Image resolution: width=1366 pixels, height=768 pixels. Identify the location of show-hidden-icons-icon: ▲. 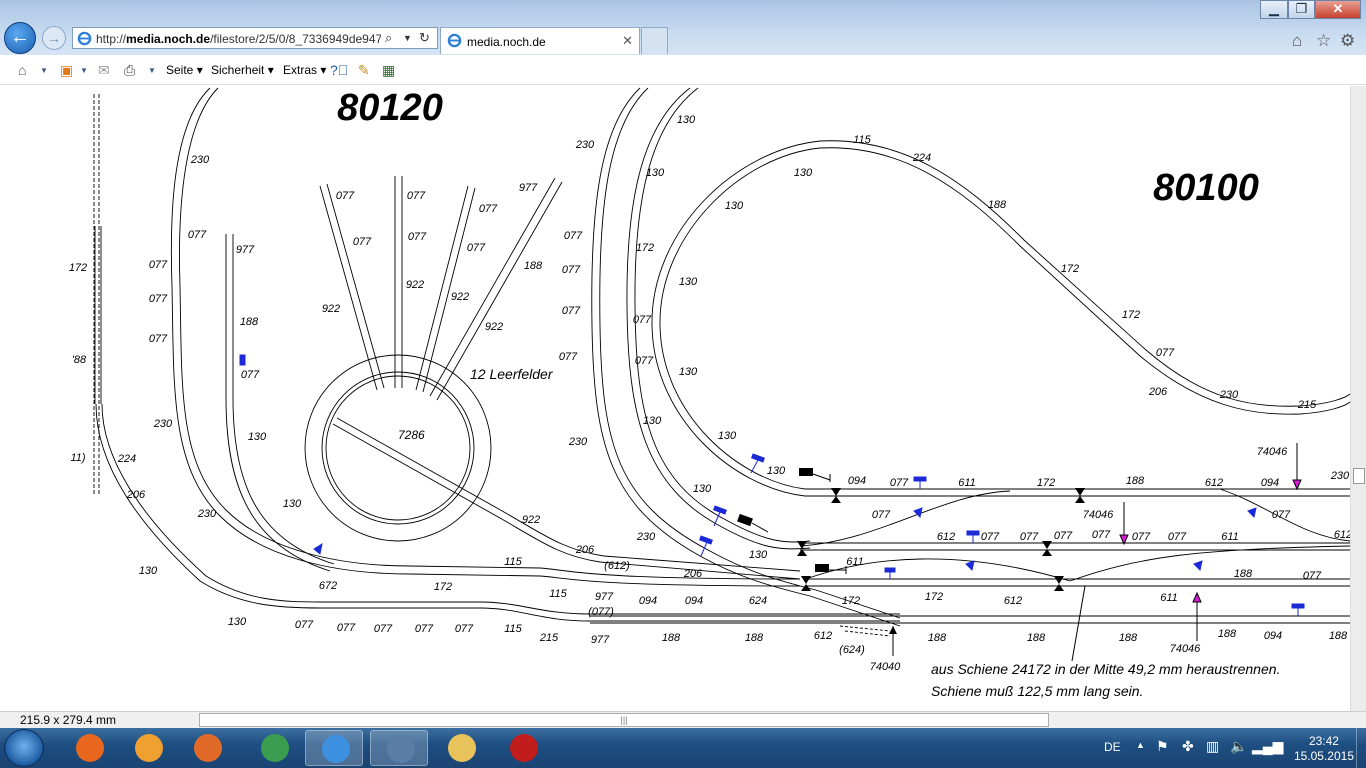
(1140, 745).